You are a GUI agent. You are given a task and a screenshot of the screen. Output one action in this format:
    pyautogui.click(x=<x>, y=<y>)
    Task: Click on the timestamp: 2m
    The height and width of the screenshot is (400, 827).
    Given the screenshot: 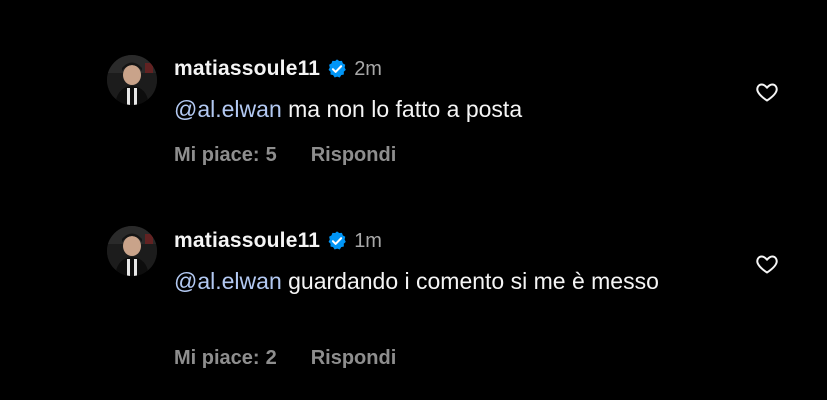 What is the action you would take?
    pyautogui.click(x=368, y=68)
    